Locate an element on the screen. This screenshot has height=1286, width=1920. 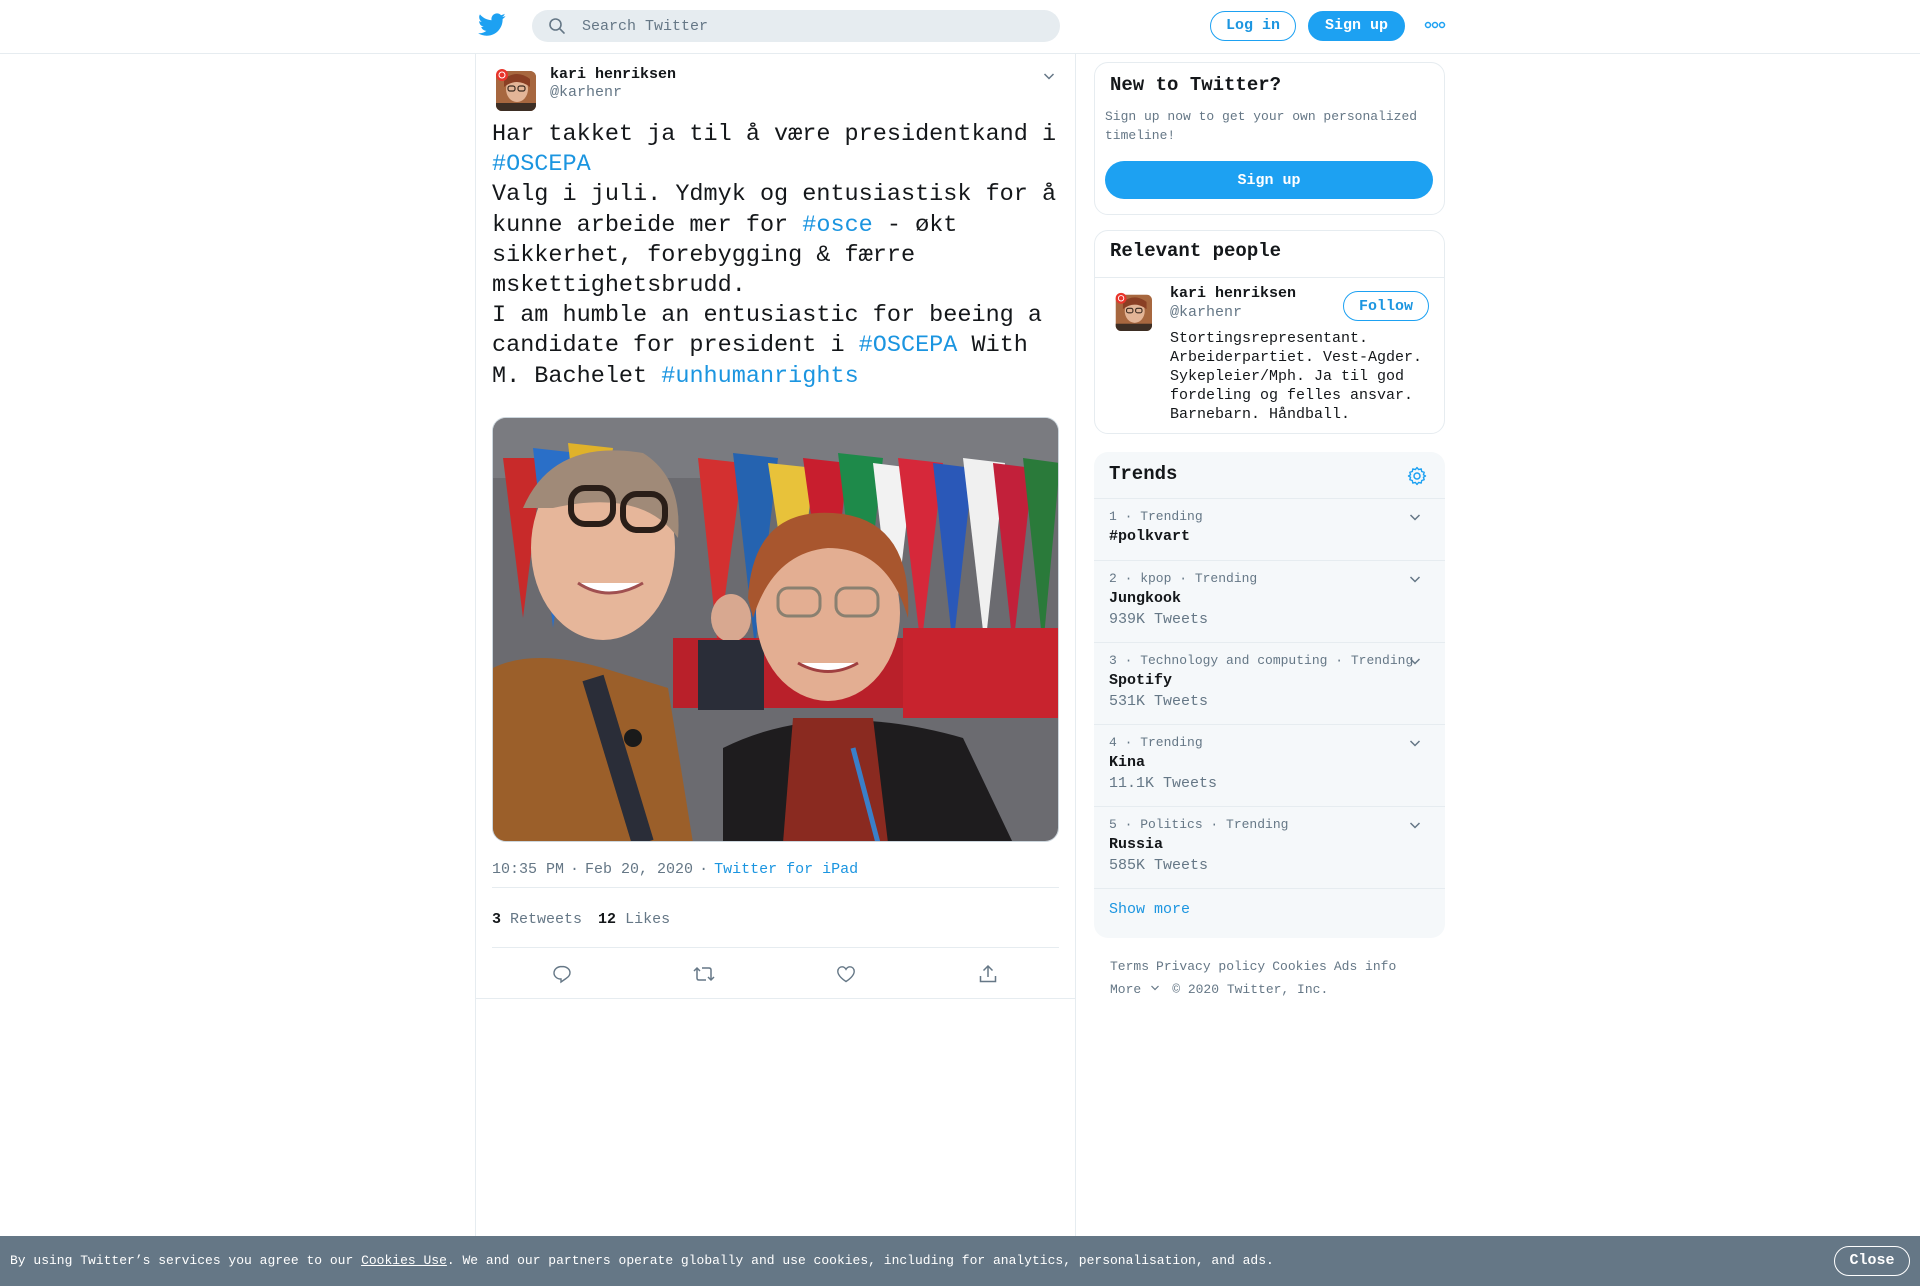
tweet-photo is located at coordinates (775, 629).